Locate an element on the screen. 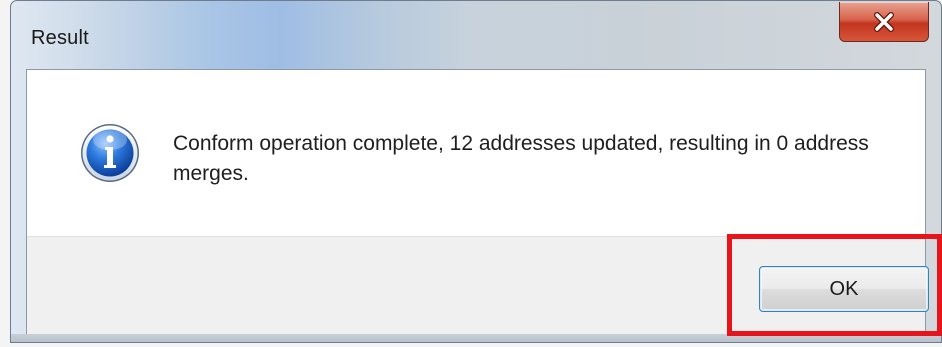 The image size is (942, 347). close-button is located at coordinates (884, 22).